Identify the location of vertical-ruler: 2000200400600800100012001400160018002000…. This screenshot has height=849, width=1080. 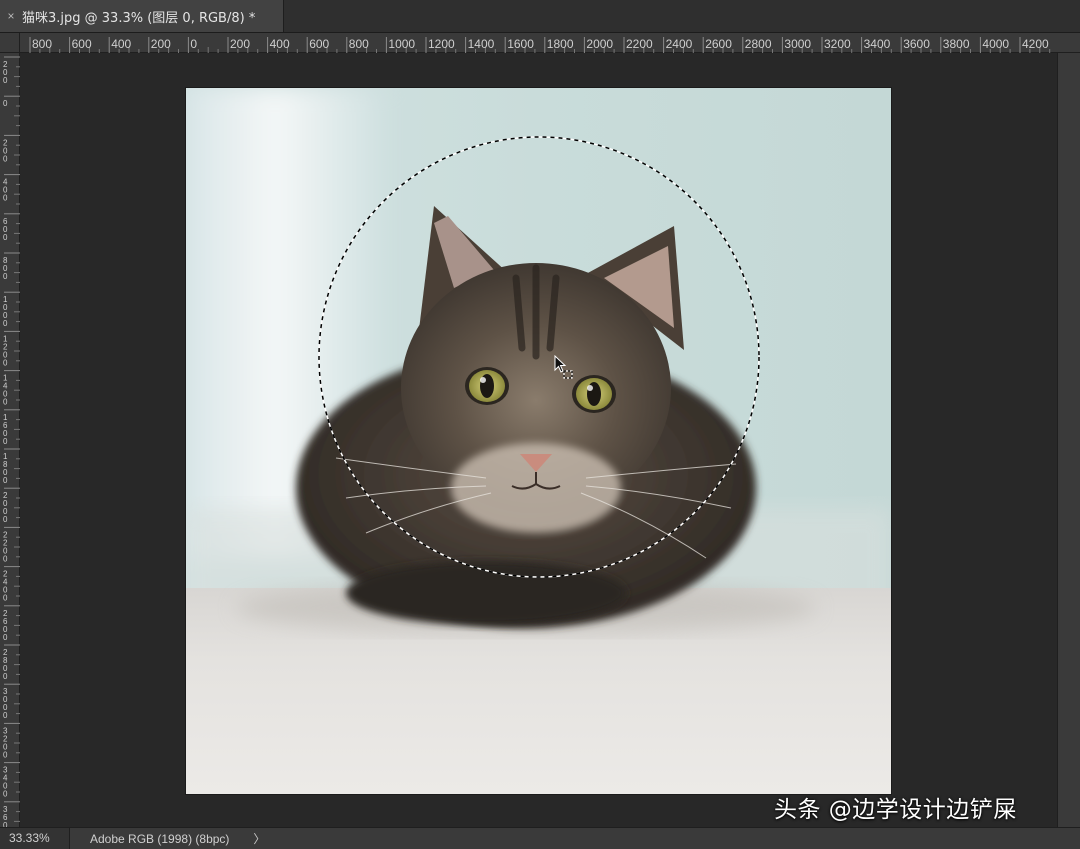
(10, 440).